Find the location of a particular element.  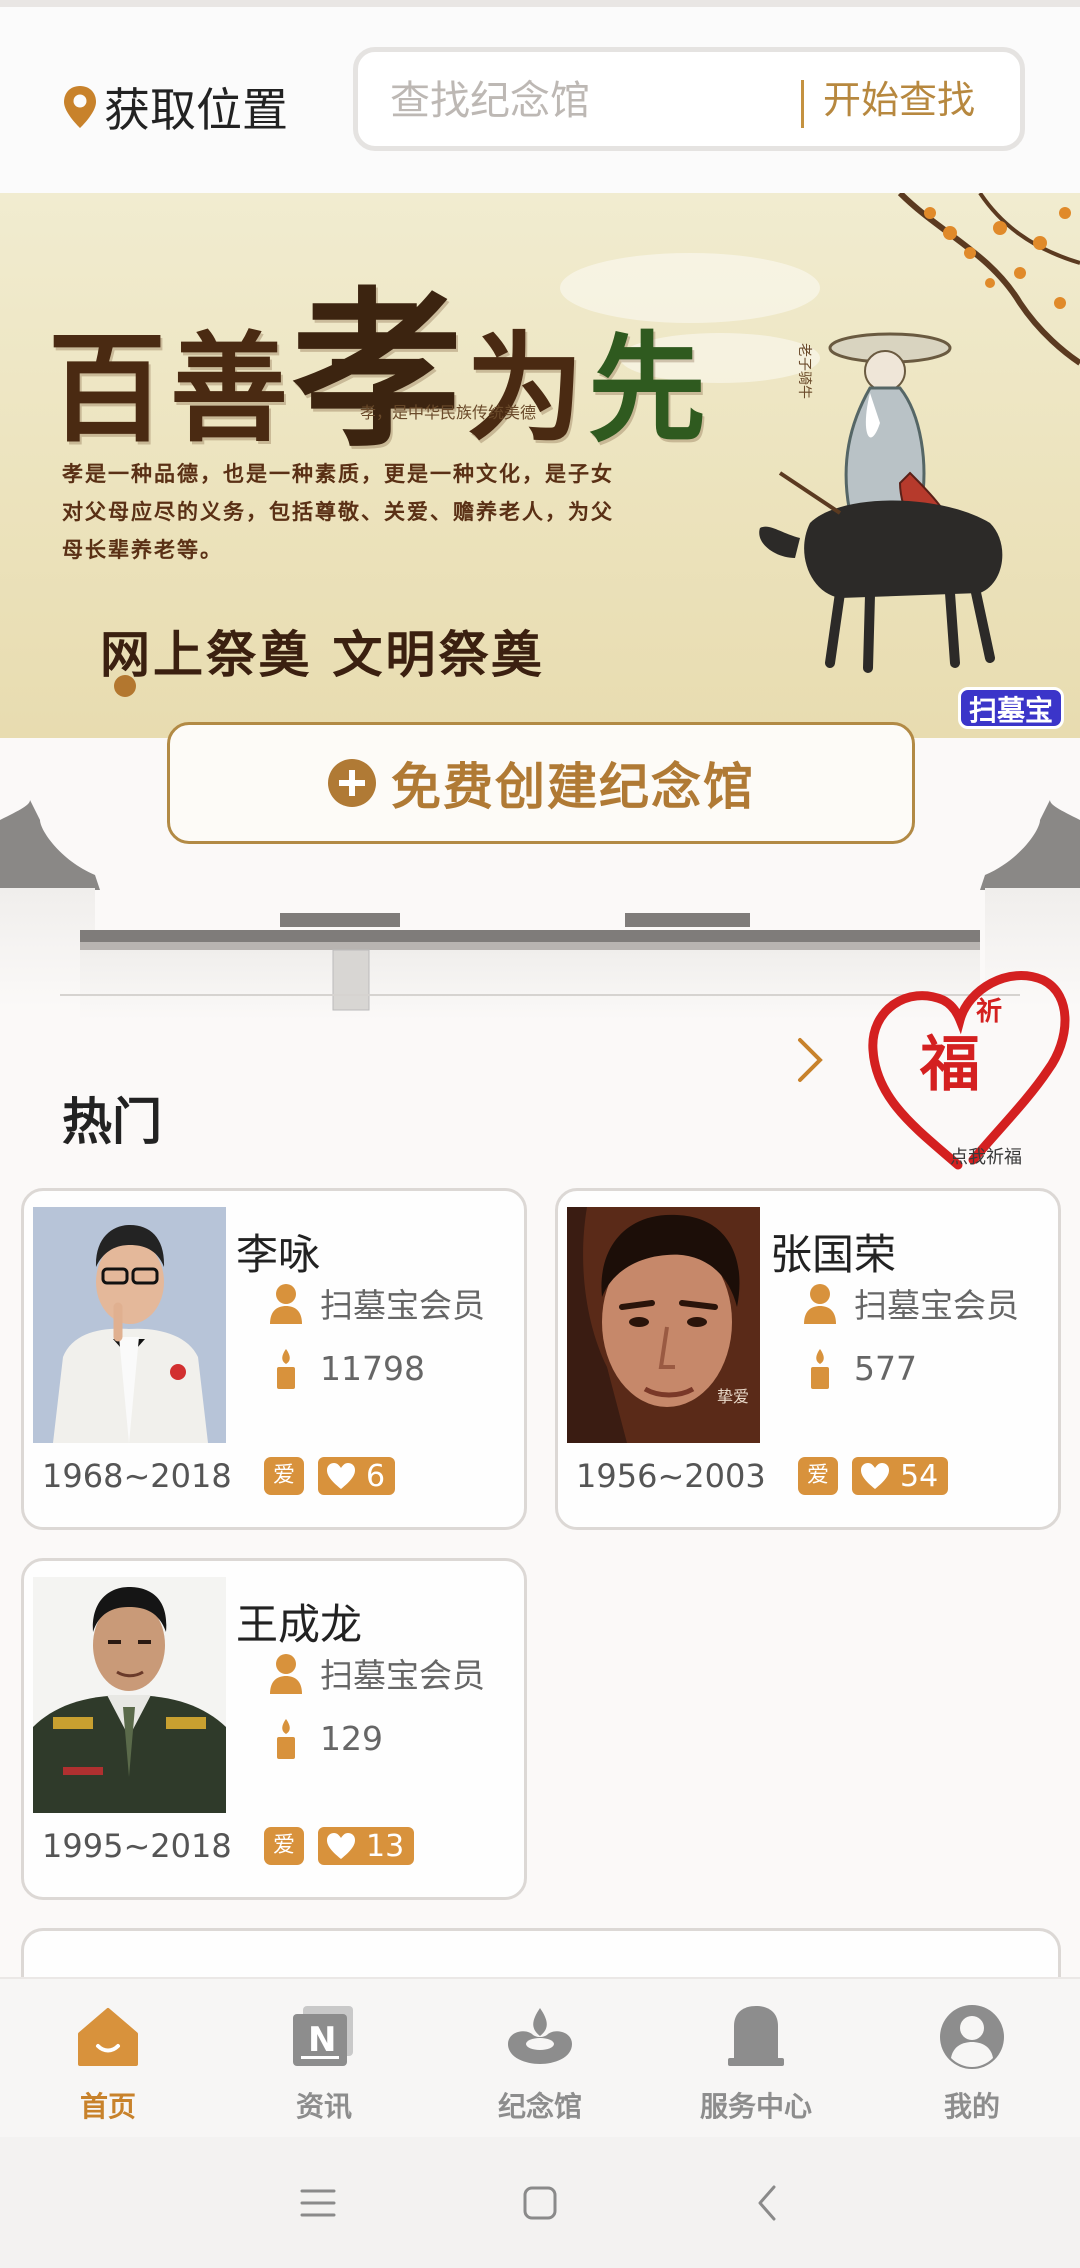

memorial-icon is located at coordinates (540, 2036).